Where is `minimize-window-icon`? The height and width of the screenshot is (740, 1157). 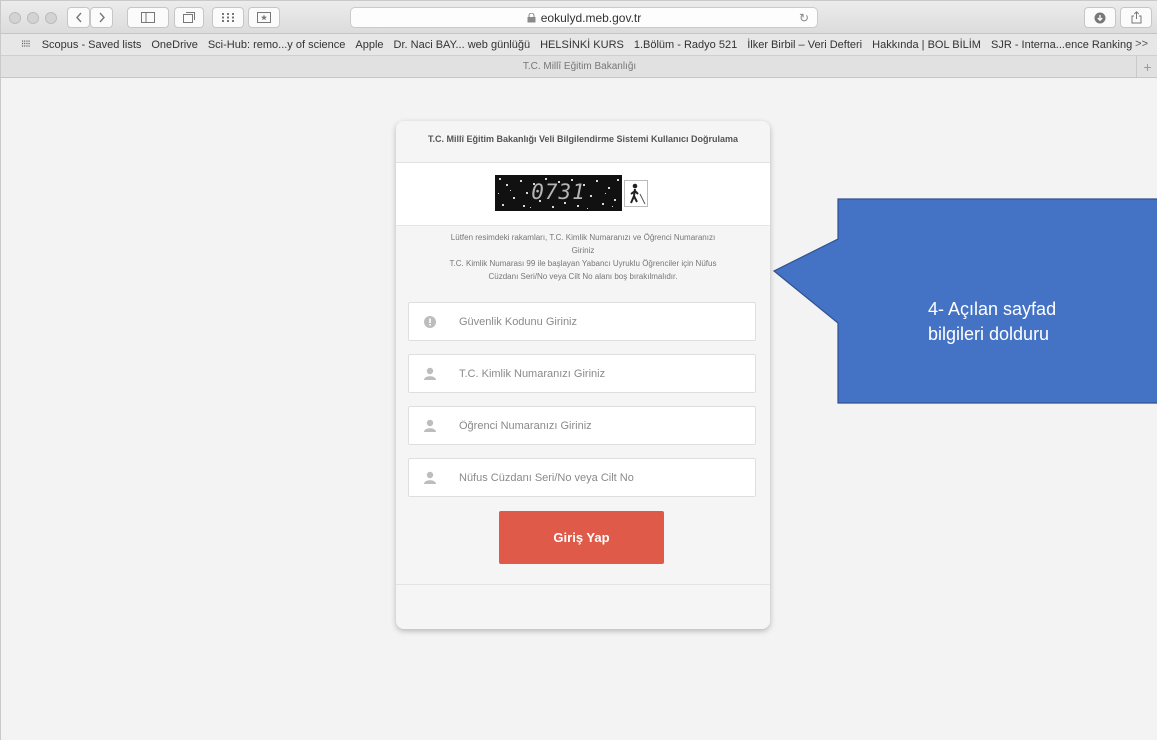
minimize-window-icon is located at coordinates (33, 18).